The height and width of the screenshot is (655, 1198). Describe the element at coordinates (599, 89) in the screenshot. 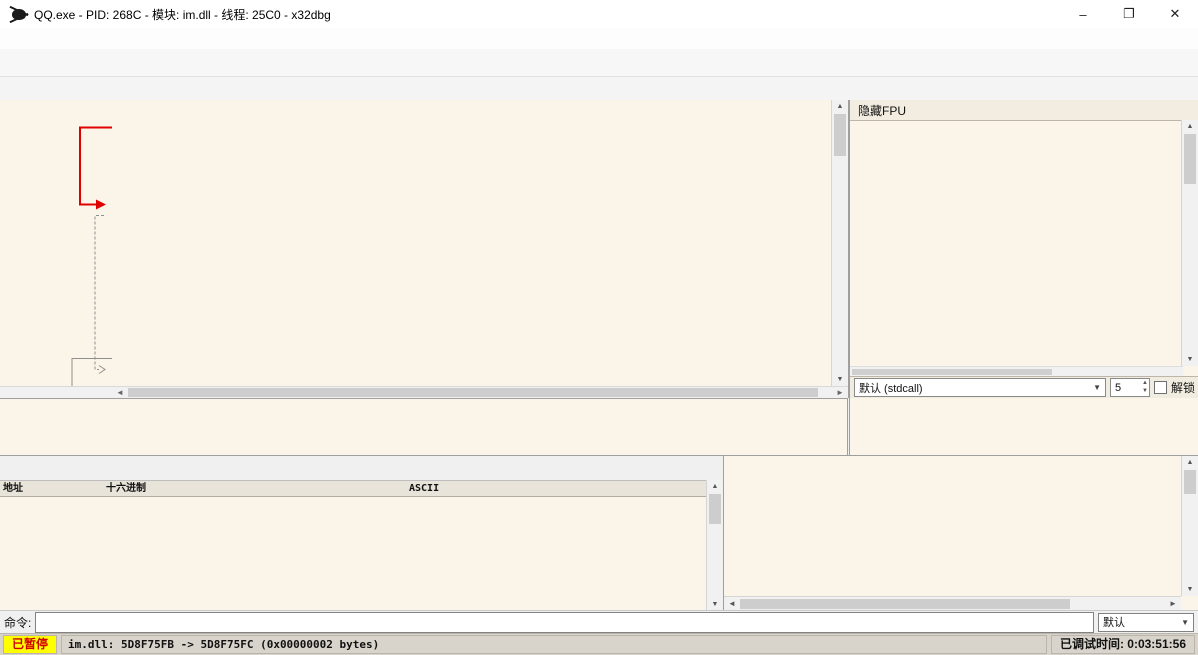

I see `view-tab-bar` at that location.